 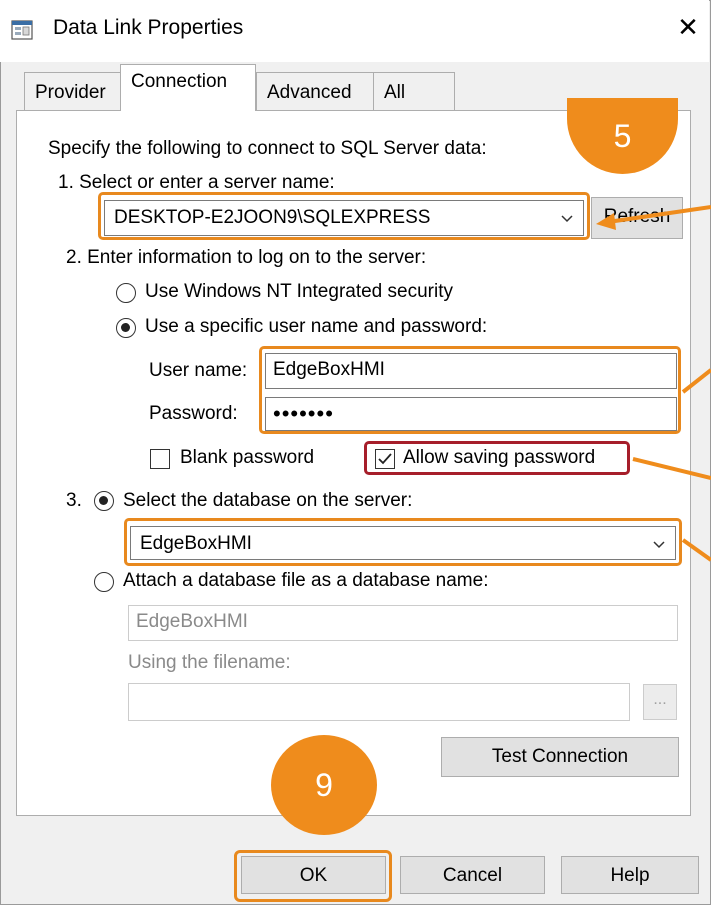 I want to click on annotation-arrows, so click(x=653, y=383).